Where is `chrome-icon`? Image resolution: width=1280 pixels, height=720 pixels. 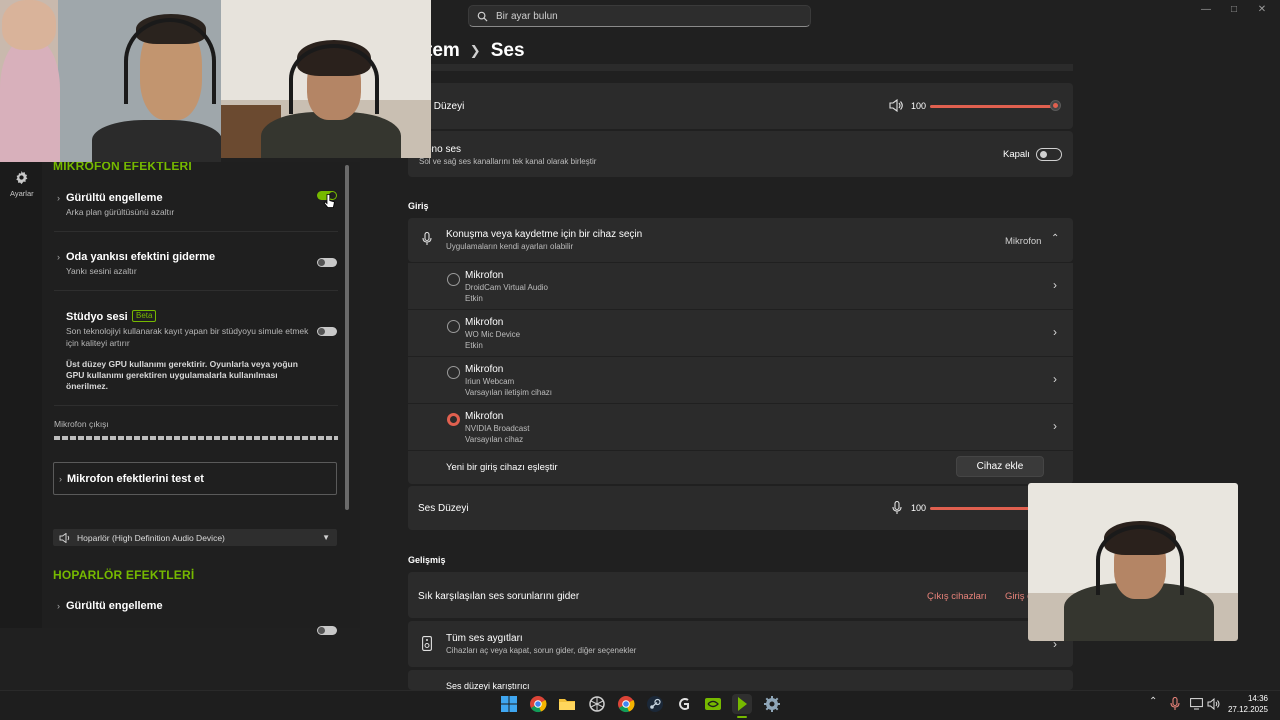 chrome-icon is located at coordinates (538, 704).